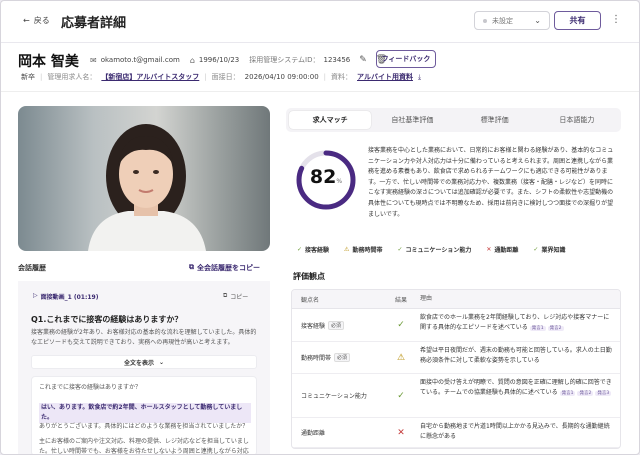 The width and height of the screenshot is (640, 455). I want to click on criteria-chip: ✓ 接客経験, so click(313, 249).